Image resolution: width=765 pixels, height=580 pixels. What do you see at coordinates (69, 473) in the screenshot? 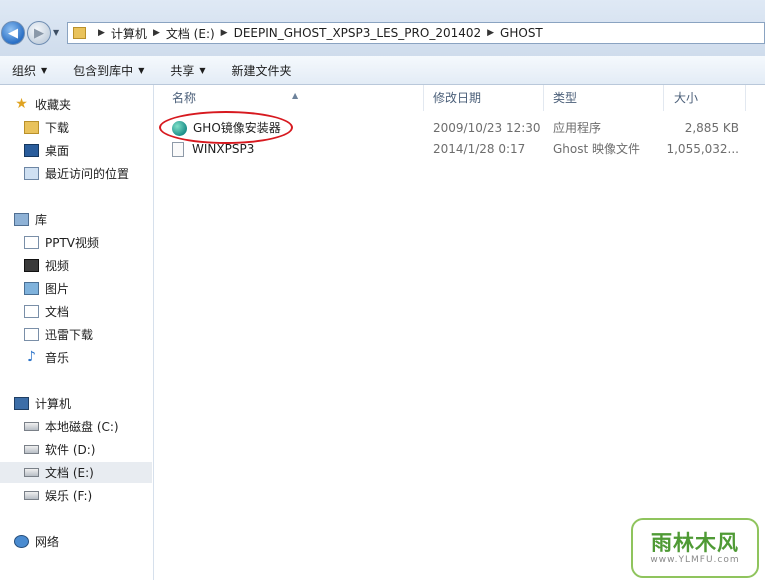
I see `nav-item-label: 文档 (E:)` at bounding box center [69, 473].